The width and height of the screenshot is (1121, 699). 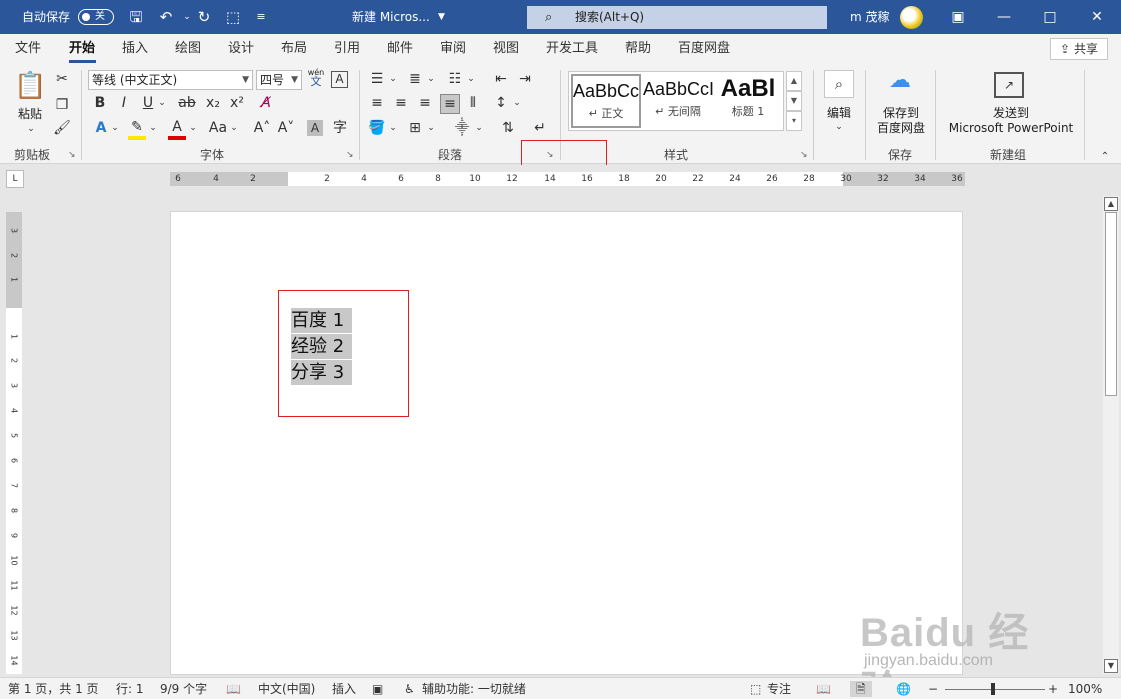 What do you see at coordinates (933, 689) in the screenshot?
I see `zoom-out-icon: −` at bounding box center [933, 689].